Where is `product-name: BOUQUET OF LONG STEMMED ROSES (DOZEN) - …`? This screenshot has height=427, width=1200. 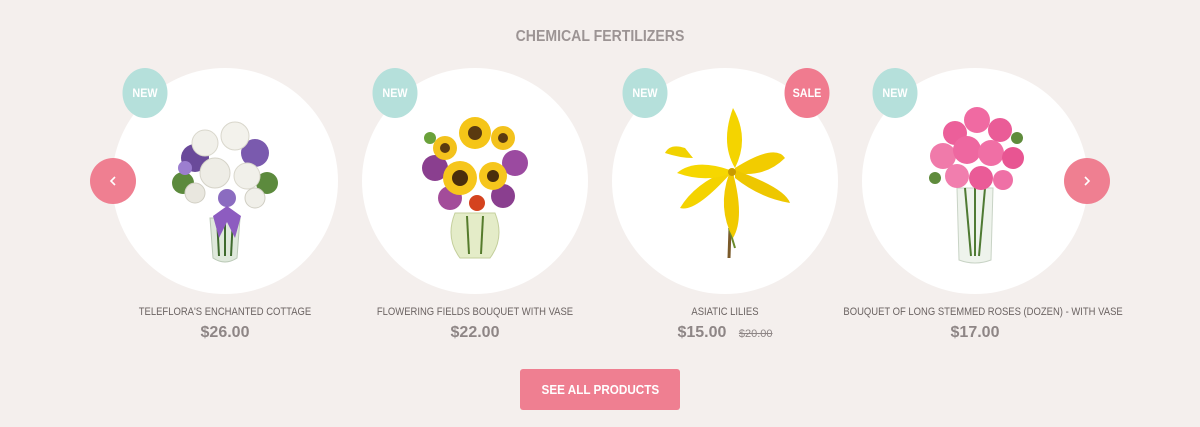
product-name: BOUQUET OF LONG STEMMED ROSES (DOZEN) - … is located at coordinates (982, 312).